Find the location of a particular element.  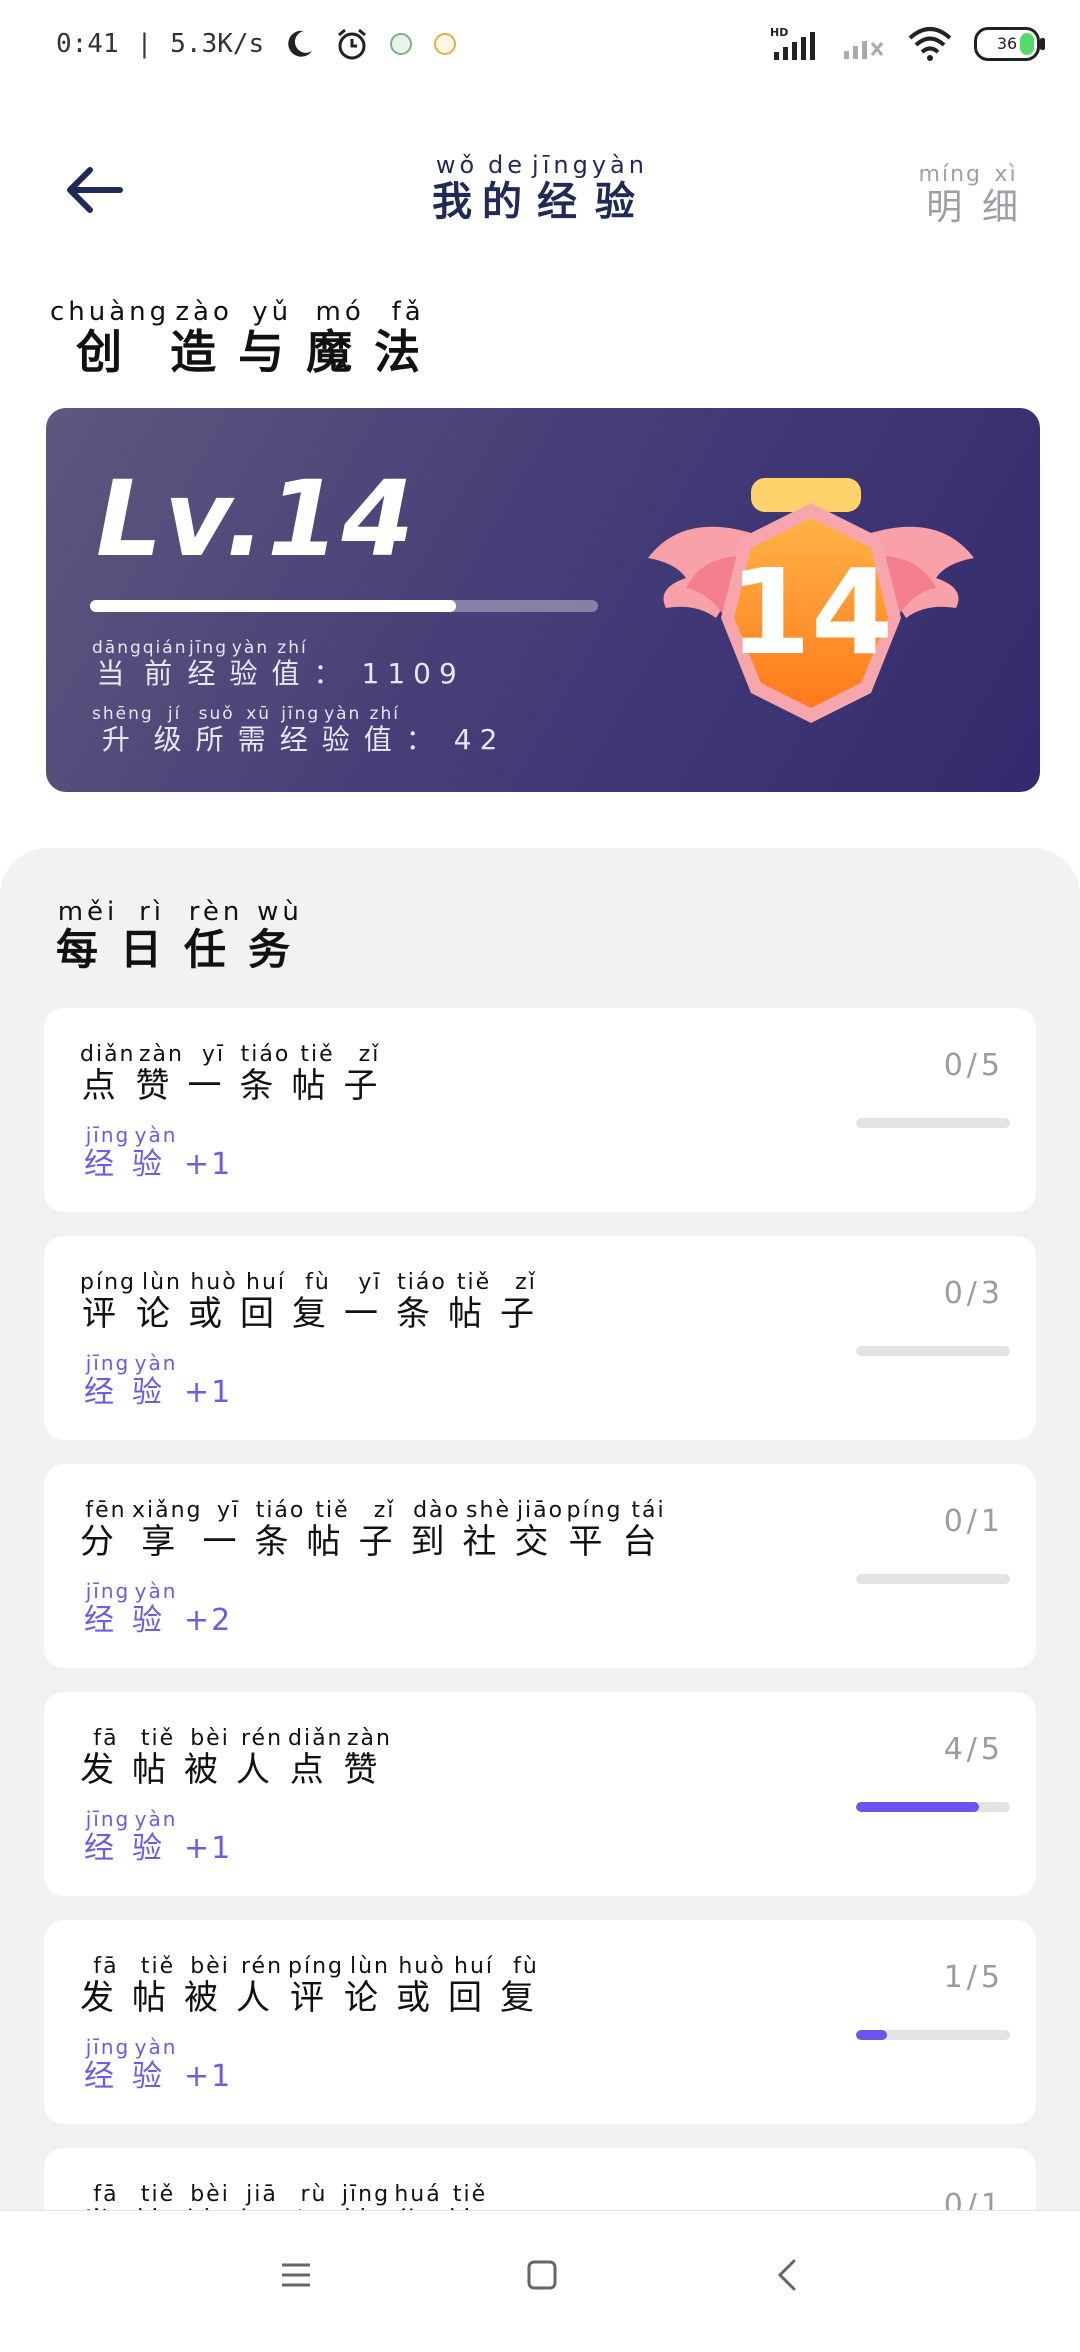

task-card: 点diǎn赞zàn一yī条tiáo帖tiě子zǐ 经jīng验yàn+1 0/5 is located at coordinates (540, 1110).